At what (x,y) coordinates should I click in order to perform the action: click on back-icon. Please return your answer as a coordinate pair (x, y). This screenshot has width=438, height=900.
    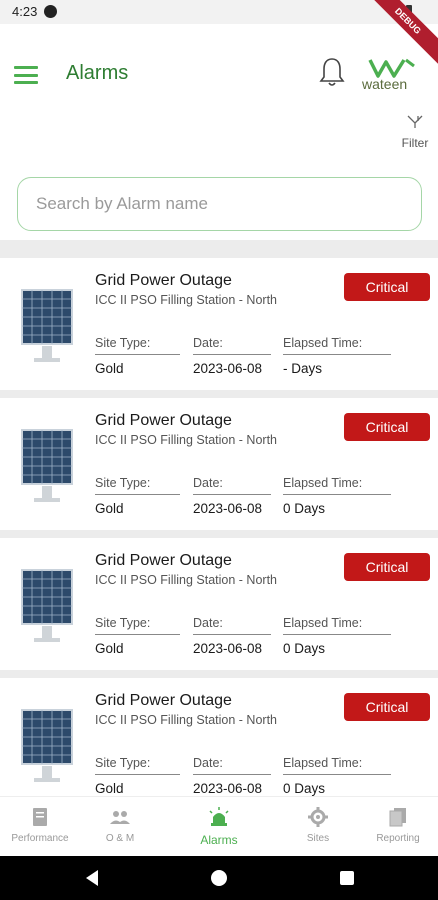
    Looking at the image, I should click on (92, 878).